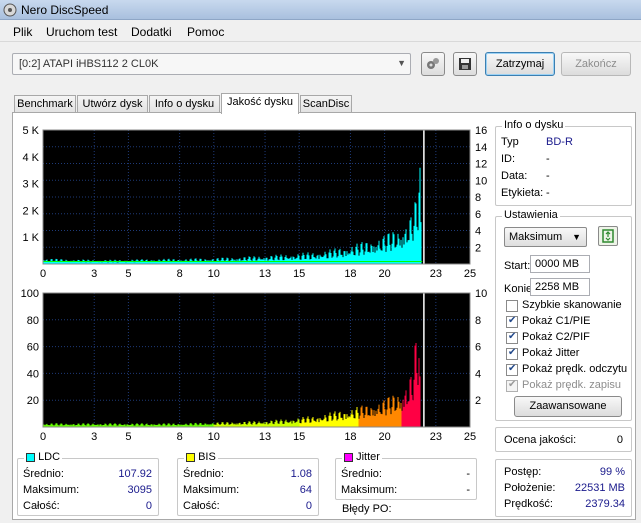 Image resolution: width=641 pixels, height=523 pixels. I want to click on disc-date-label: Data:, so click(514, 176).